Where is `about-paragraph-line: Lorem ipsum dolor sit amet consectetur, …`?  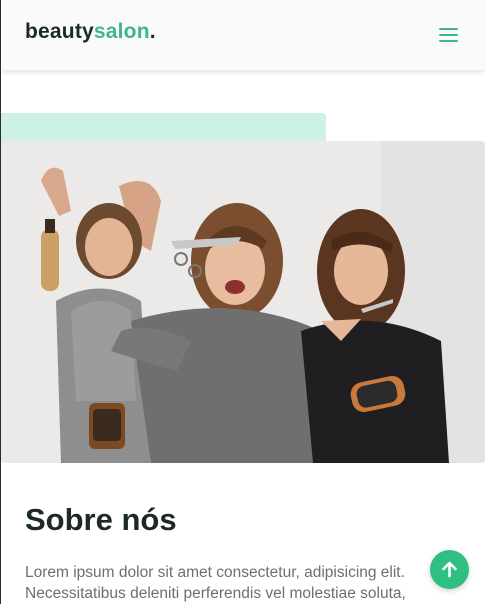 about-paragraph-line: Lorem ipsum dolor sit amet consectetur, … is located at coordinates (215, 572).